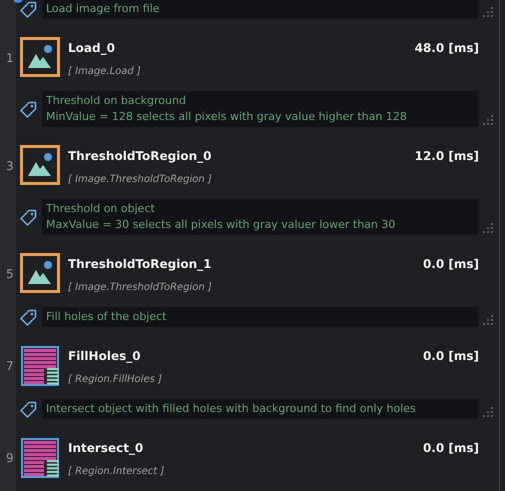 This screenshot has height=491, width=505. What do you see at coordinates (260, 9) in the screenshot?
I see `comment-box: Load image from file` at bounding box center [260, 9].